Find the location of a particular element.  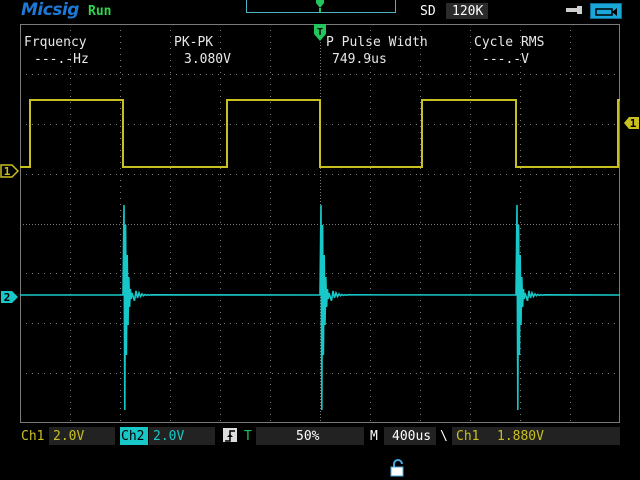

measurement-pkpk-value: 3.080V is located at coordinates (207, 59).